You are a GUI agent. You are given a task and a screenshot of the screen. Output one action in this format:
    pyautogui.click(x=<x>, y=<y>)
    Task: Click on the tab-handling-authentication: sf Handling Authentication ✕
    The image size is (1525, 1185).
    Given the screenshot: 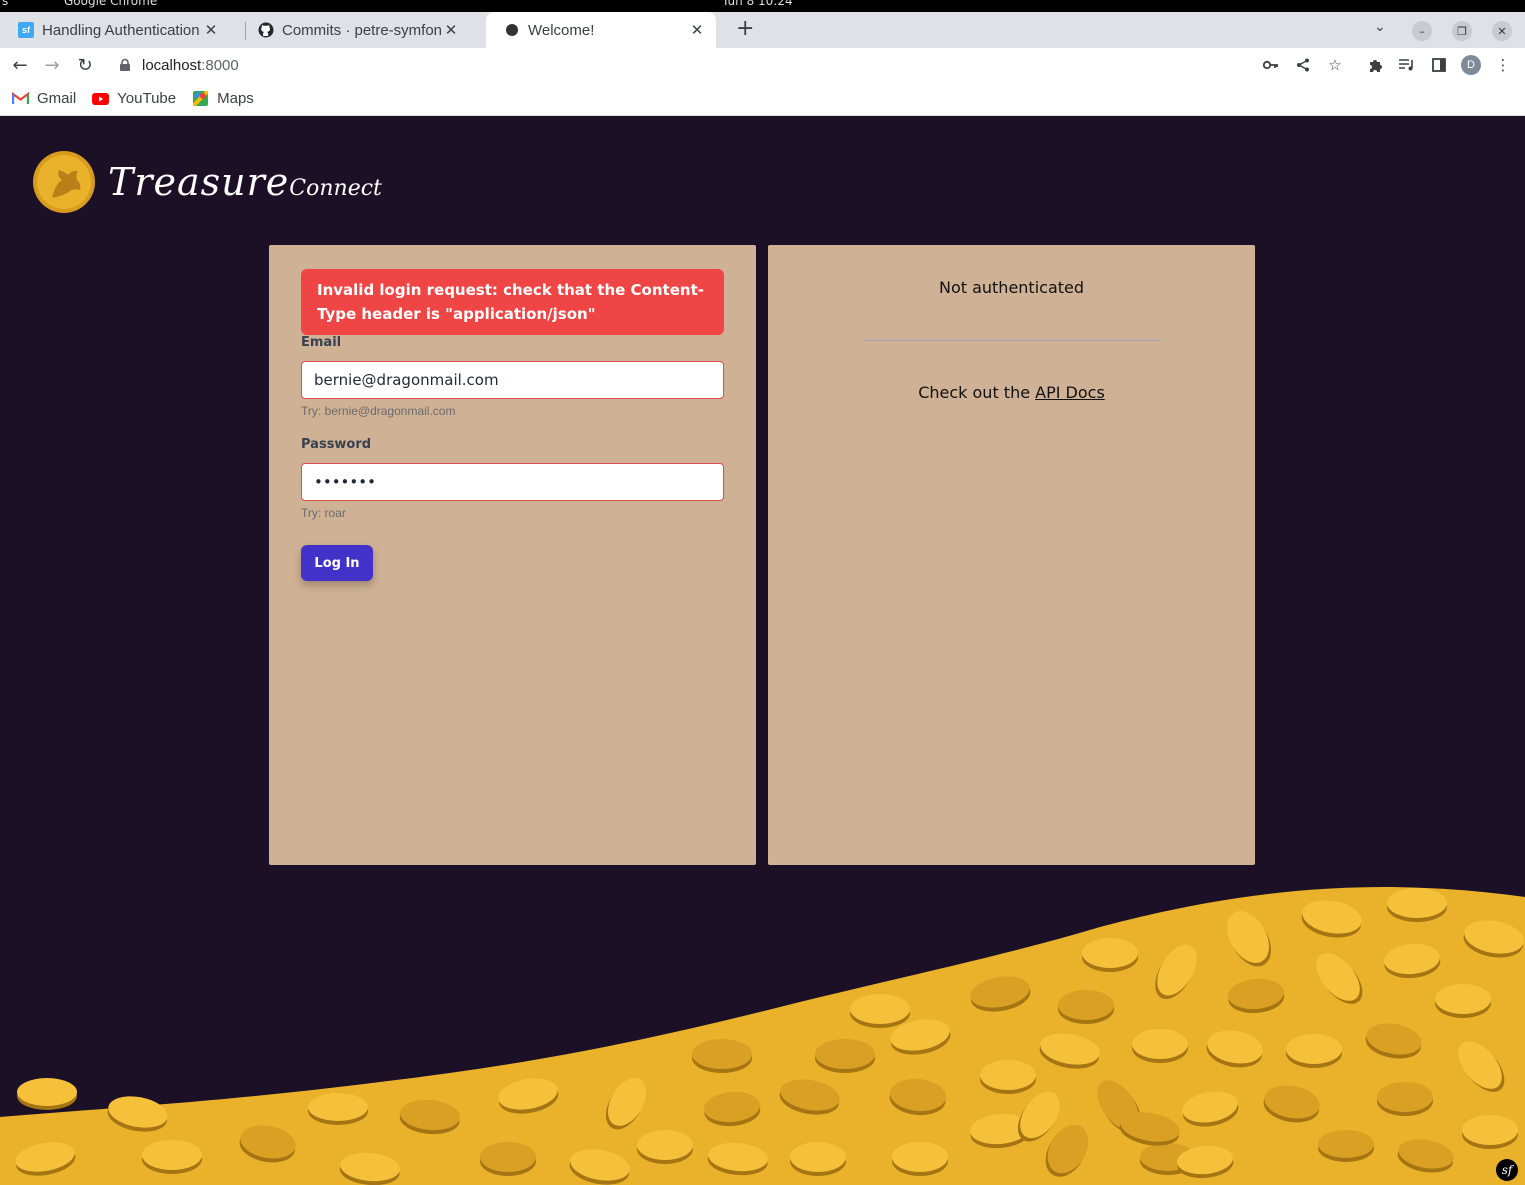 What is the action you would take?
    pyautogui.click(x=115, y=30)
    